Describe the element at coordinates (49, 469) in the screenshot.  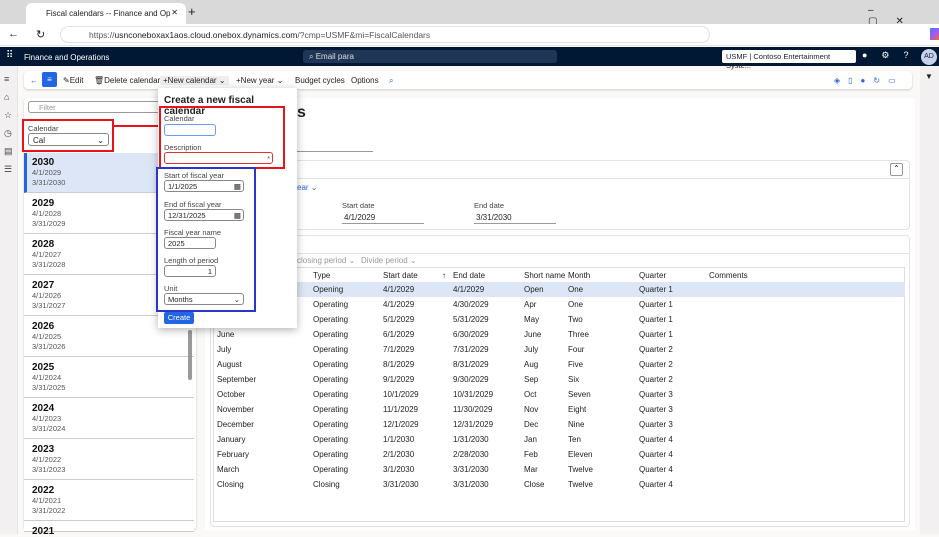
I see `end-date: 3/31/2023` at that location.